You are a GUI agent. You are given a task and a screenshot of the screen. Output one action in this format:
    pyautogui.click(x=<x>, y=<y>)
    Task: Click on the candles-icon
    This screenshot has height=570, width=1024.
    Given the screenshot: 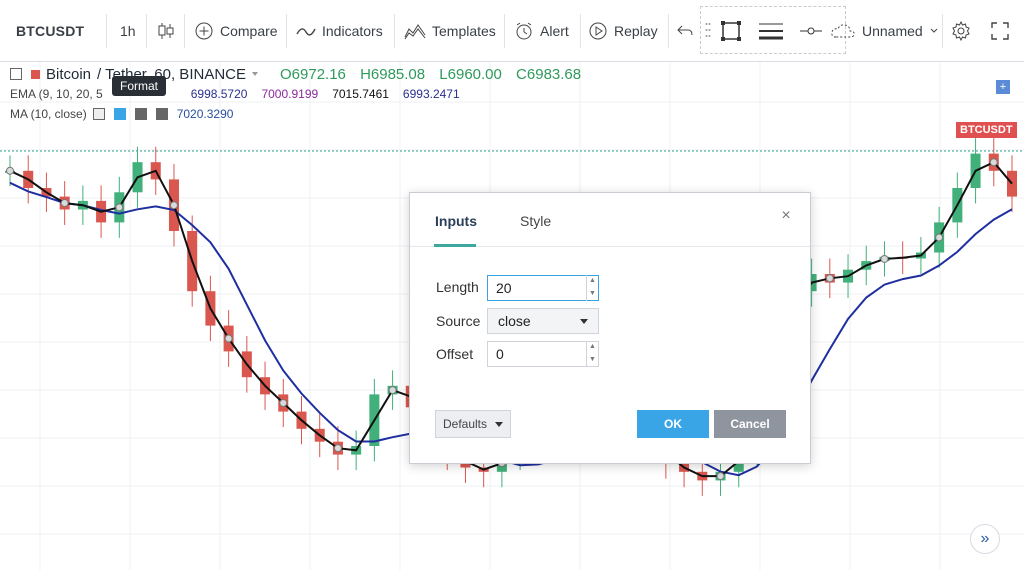 What is the action you would take?
    pyautogui.click(x=166, y=31)
    